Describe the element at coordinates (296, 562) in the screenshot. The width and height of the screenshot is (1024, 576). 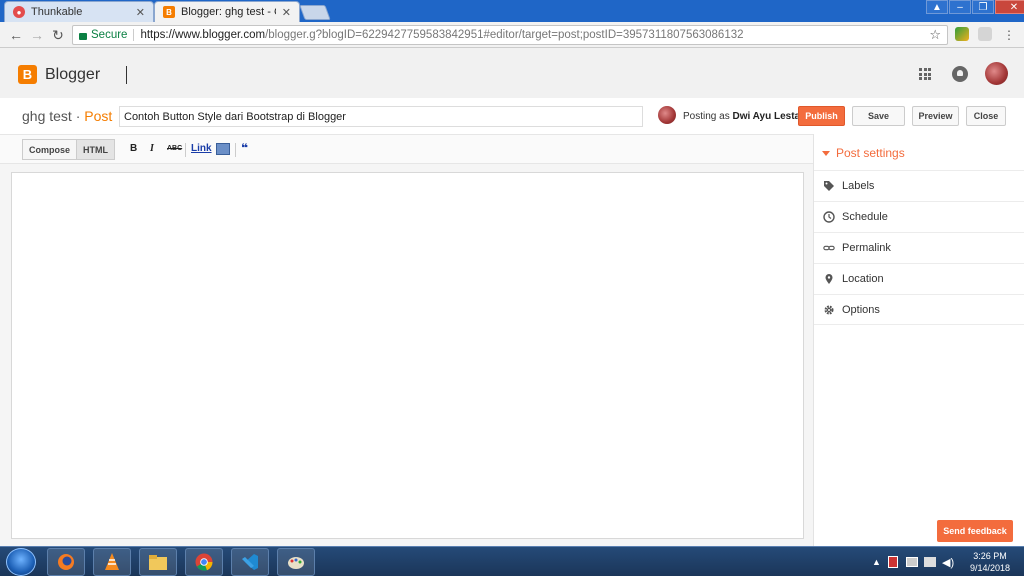
I see `paint-icon` at that location.